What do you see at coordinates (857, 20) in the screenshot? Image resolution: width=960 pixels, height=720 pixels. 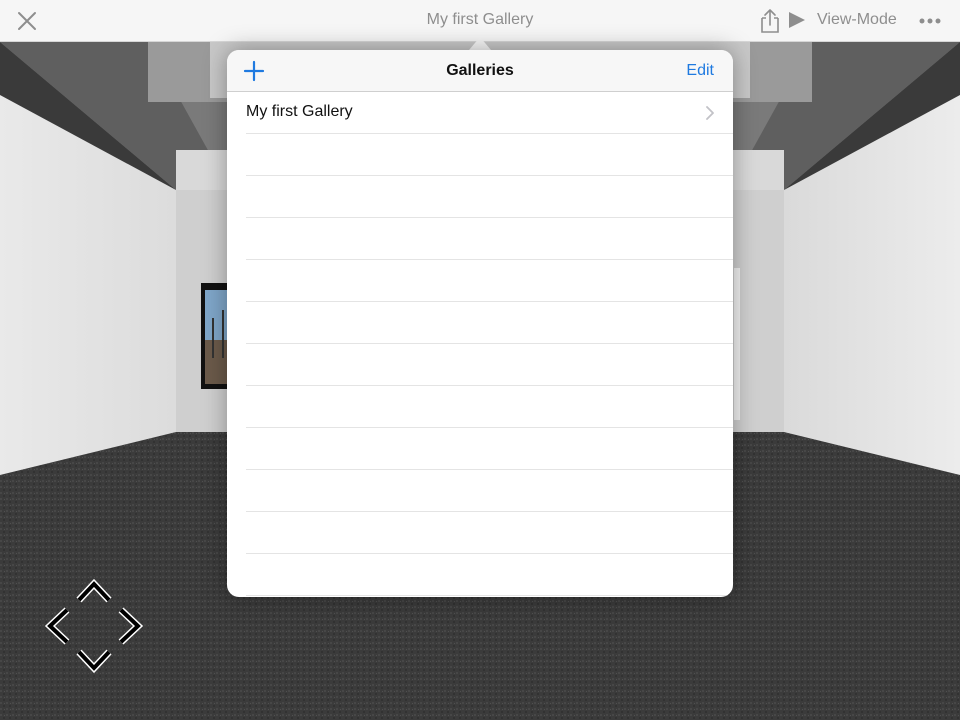 I see `view-mode-button: View-Mode` at bounding box center [857, 20].